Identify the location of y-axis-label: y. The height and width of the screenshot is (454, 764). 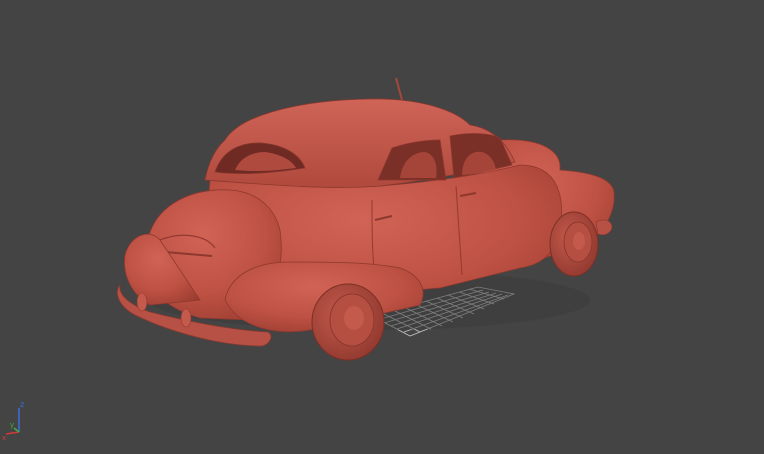
(12, 425).